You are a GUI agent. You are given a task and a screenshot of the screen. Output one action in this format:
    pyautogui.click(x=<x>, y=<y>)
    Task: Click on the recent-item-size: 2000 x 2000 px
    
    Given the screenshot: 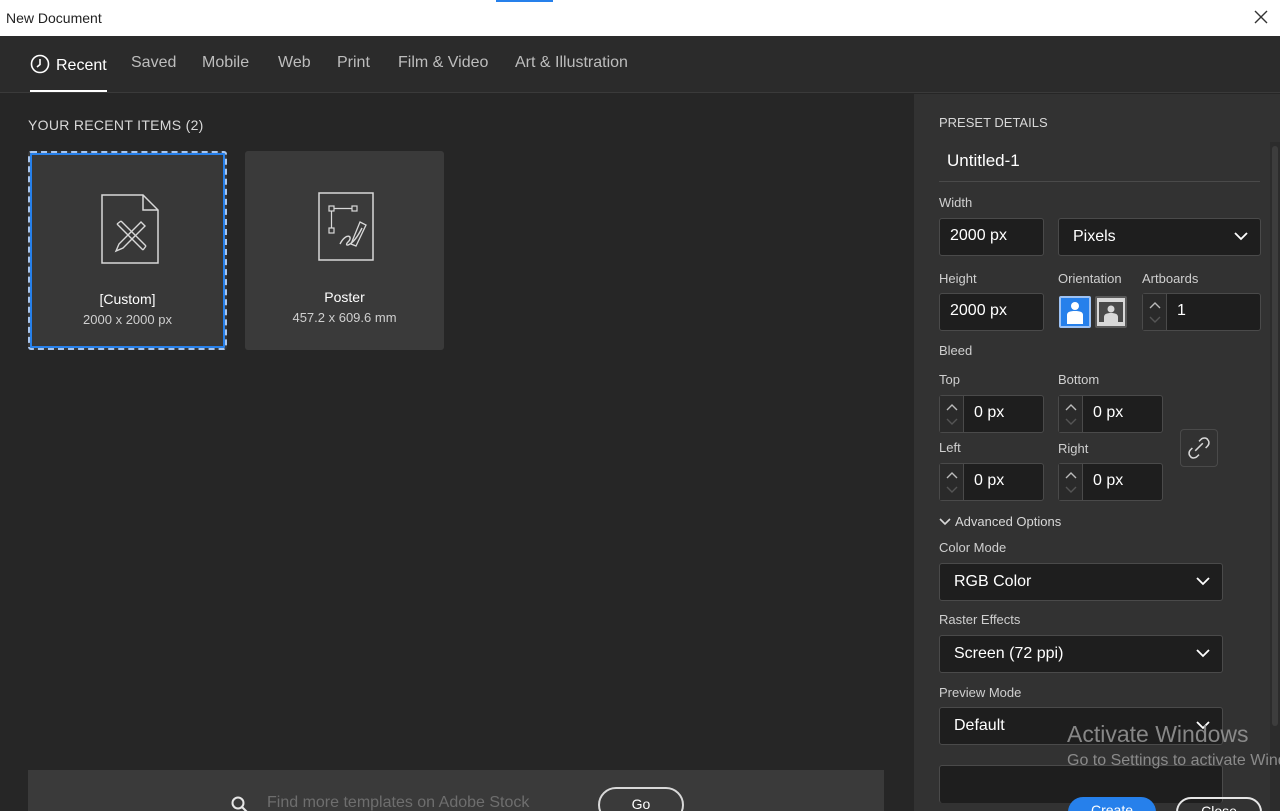 What is the action you would take?
    pyautogui.click(x=127, y=319)
    